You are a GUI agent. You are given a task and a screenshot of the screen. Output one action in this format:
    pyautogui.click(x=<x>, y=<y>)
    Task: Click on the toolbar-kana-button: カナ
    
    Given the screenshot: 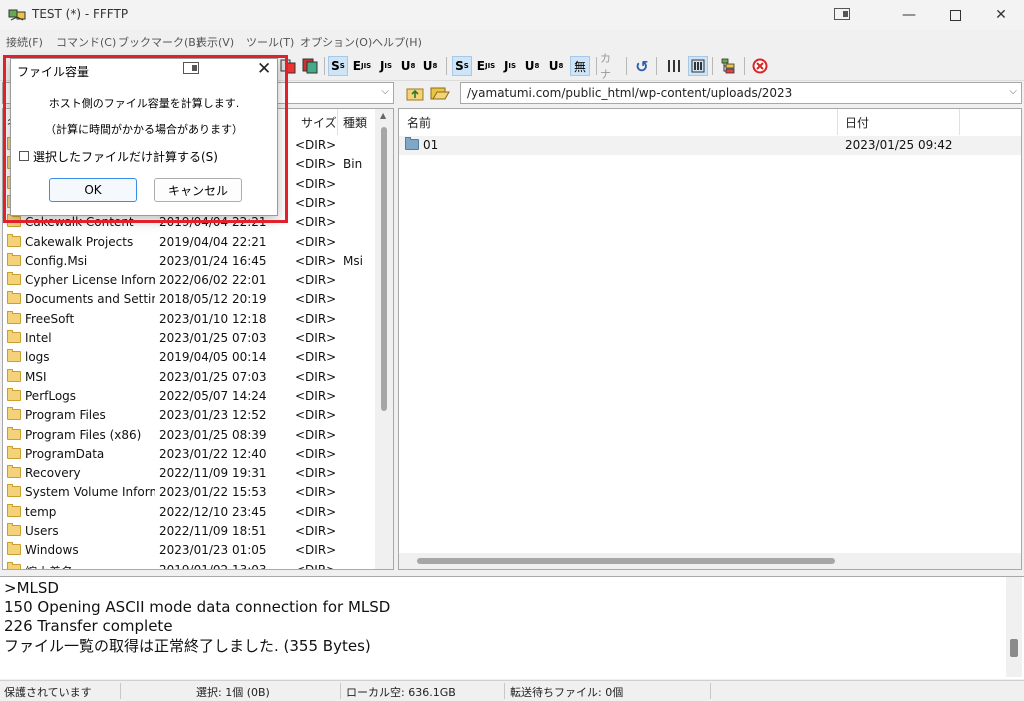 What is the action you would take?
    pyautogui.click(x=610, y=66)
    